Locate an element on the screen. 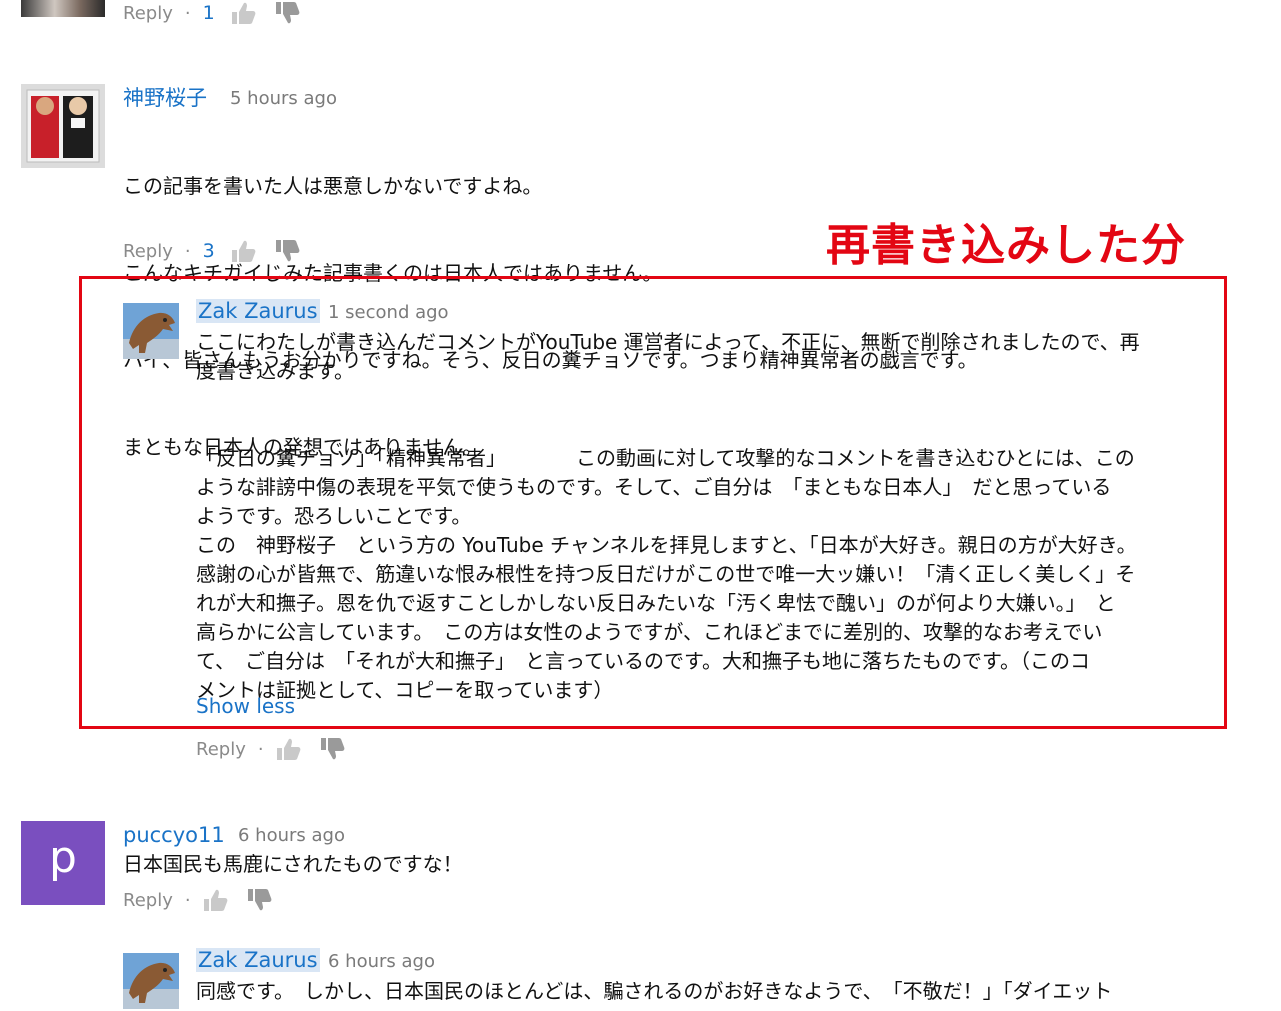  profile-photo-icon is located at coordinates (63, 126).